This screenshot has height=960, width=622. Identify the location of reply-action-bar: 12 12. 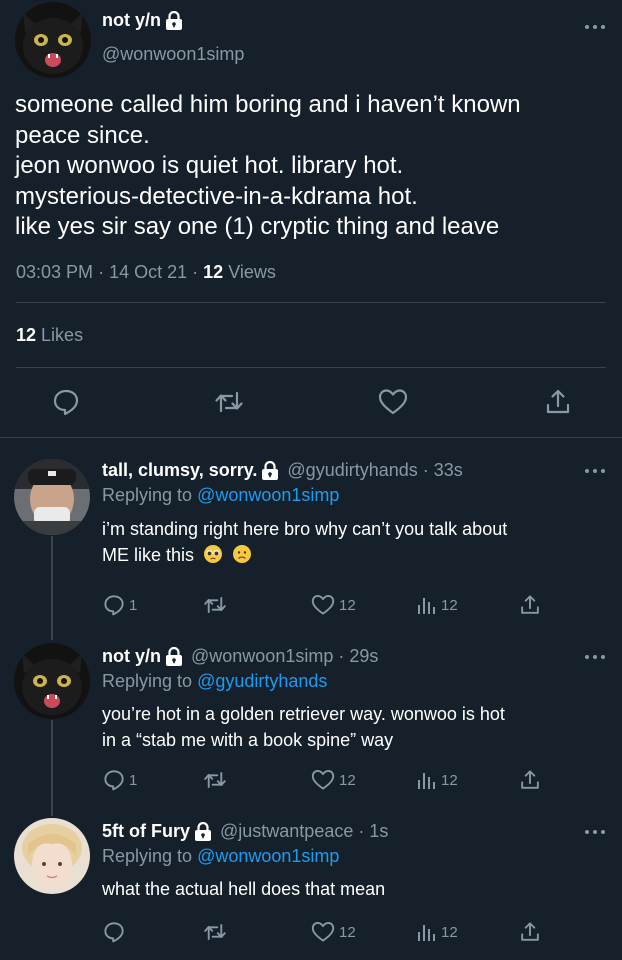
(311, 933).